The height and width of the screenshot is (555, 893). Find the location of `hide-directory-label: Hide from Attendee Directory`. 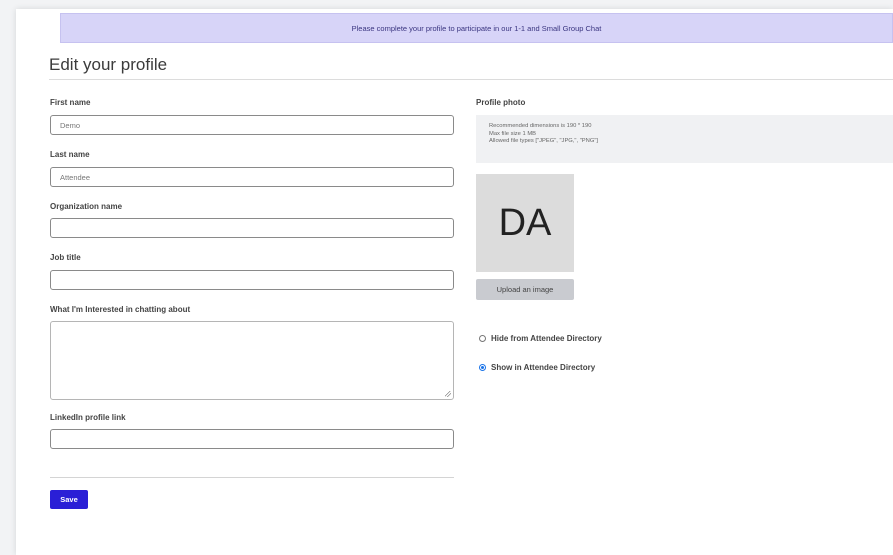

hide-directory-label: Hide from Attendee Directory is located at coordinates (546, 338).